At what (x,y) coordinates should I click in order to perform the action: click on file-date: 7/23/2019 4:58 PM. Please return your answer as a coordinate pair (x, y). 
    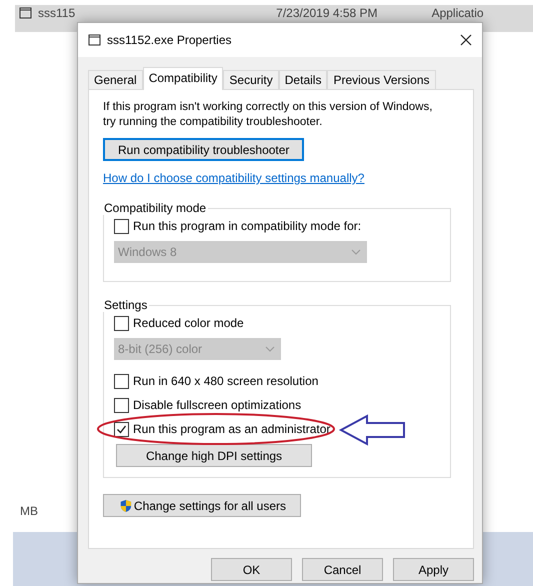
    Looking at the image, I should click on (327, 13).